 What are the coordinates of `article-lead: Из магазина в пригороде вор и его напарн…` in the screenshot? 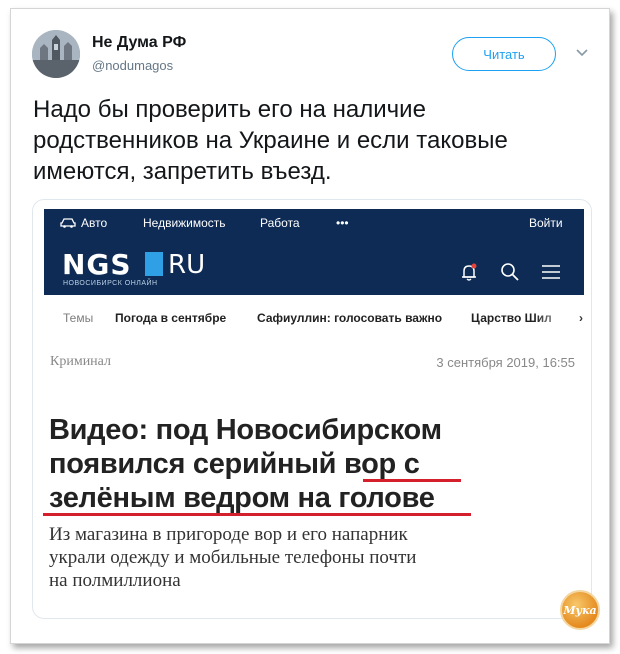 It's located at (309, 557).